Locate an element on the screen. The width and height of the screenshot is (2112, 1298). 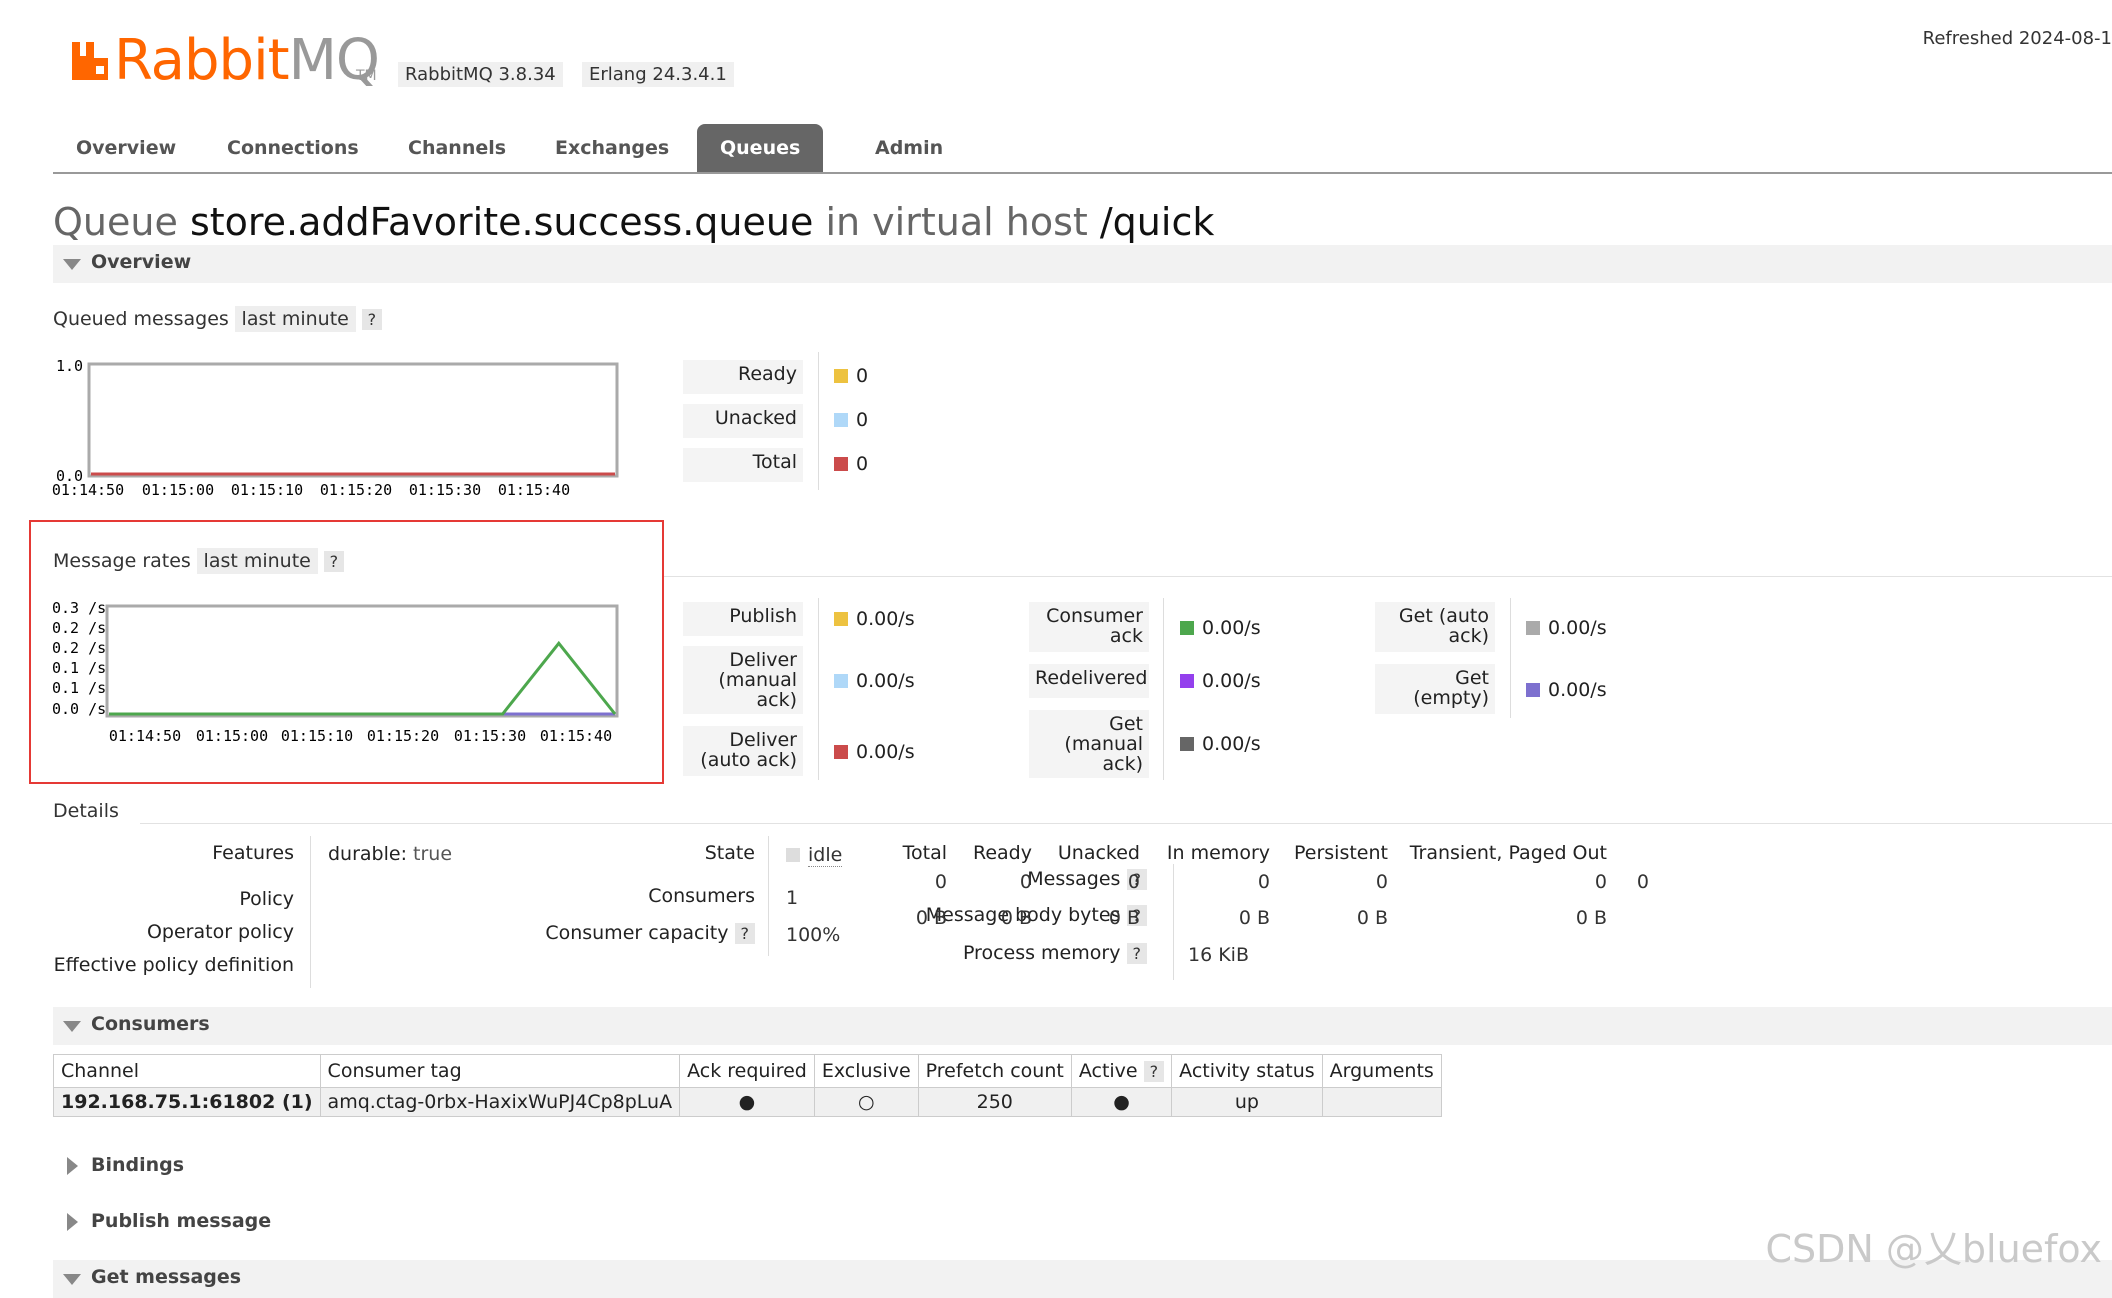
legend-consumer-ack-value: 0.00/s is located at coordinates (1220, 628).